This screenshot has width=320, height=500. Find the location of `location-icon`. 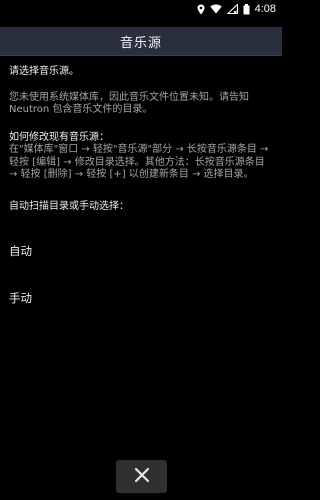

location-icon is located at coordinates (201, 9).